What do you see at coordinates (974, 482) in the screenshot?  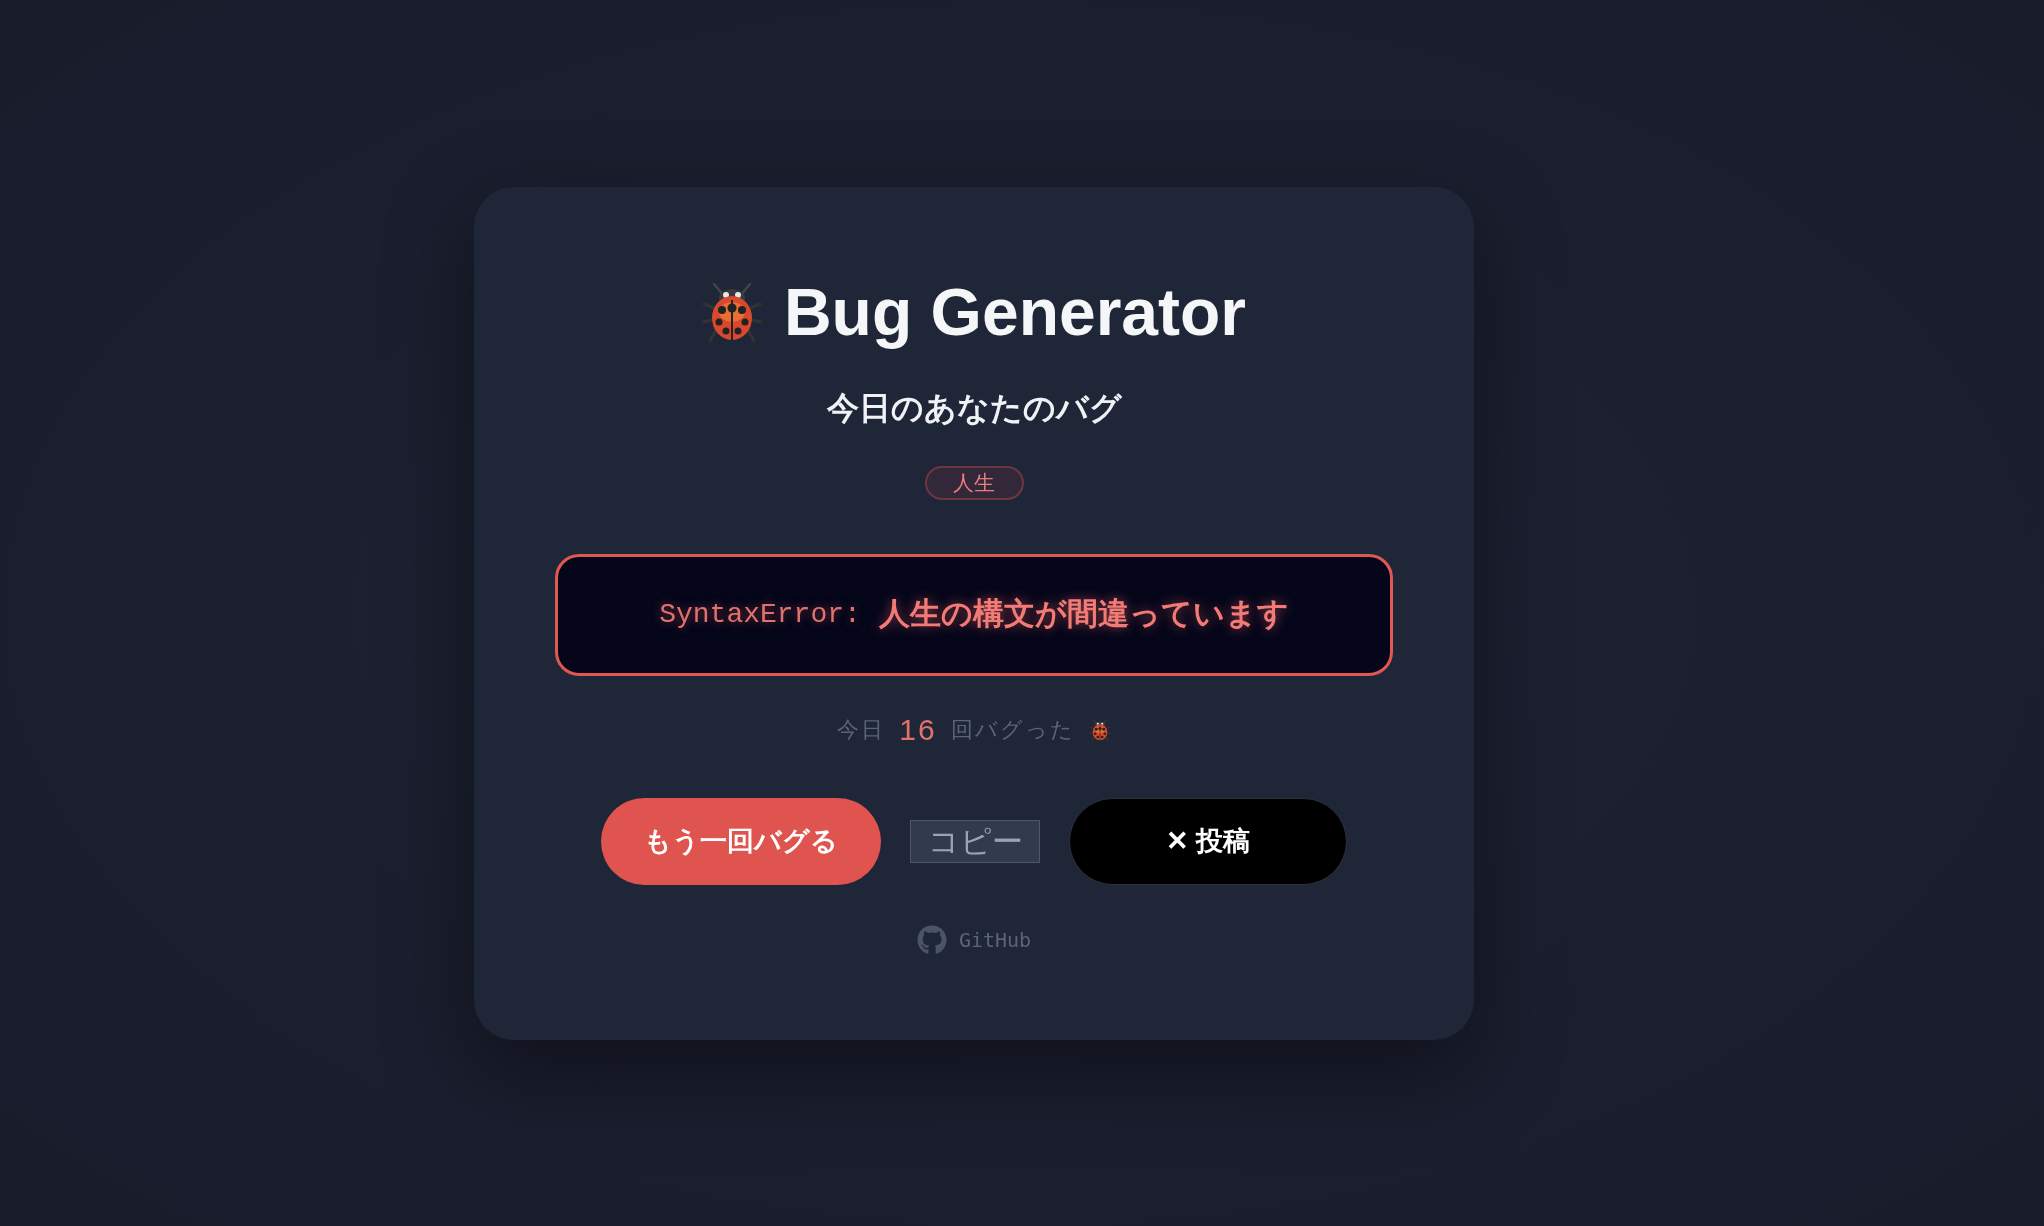 I see `category-tag: 人生` at bounding box center [974, 482].